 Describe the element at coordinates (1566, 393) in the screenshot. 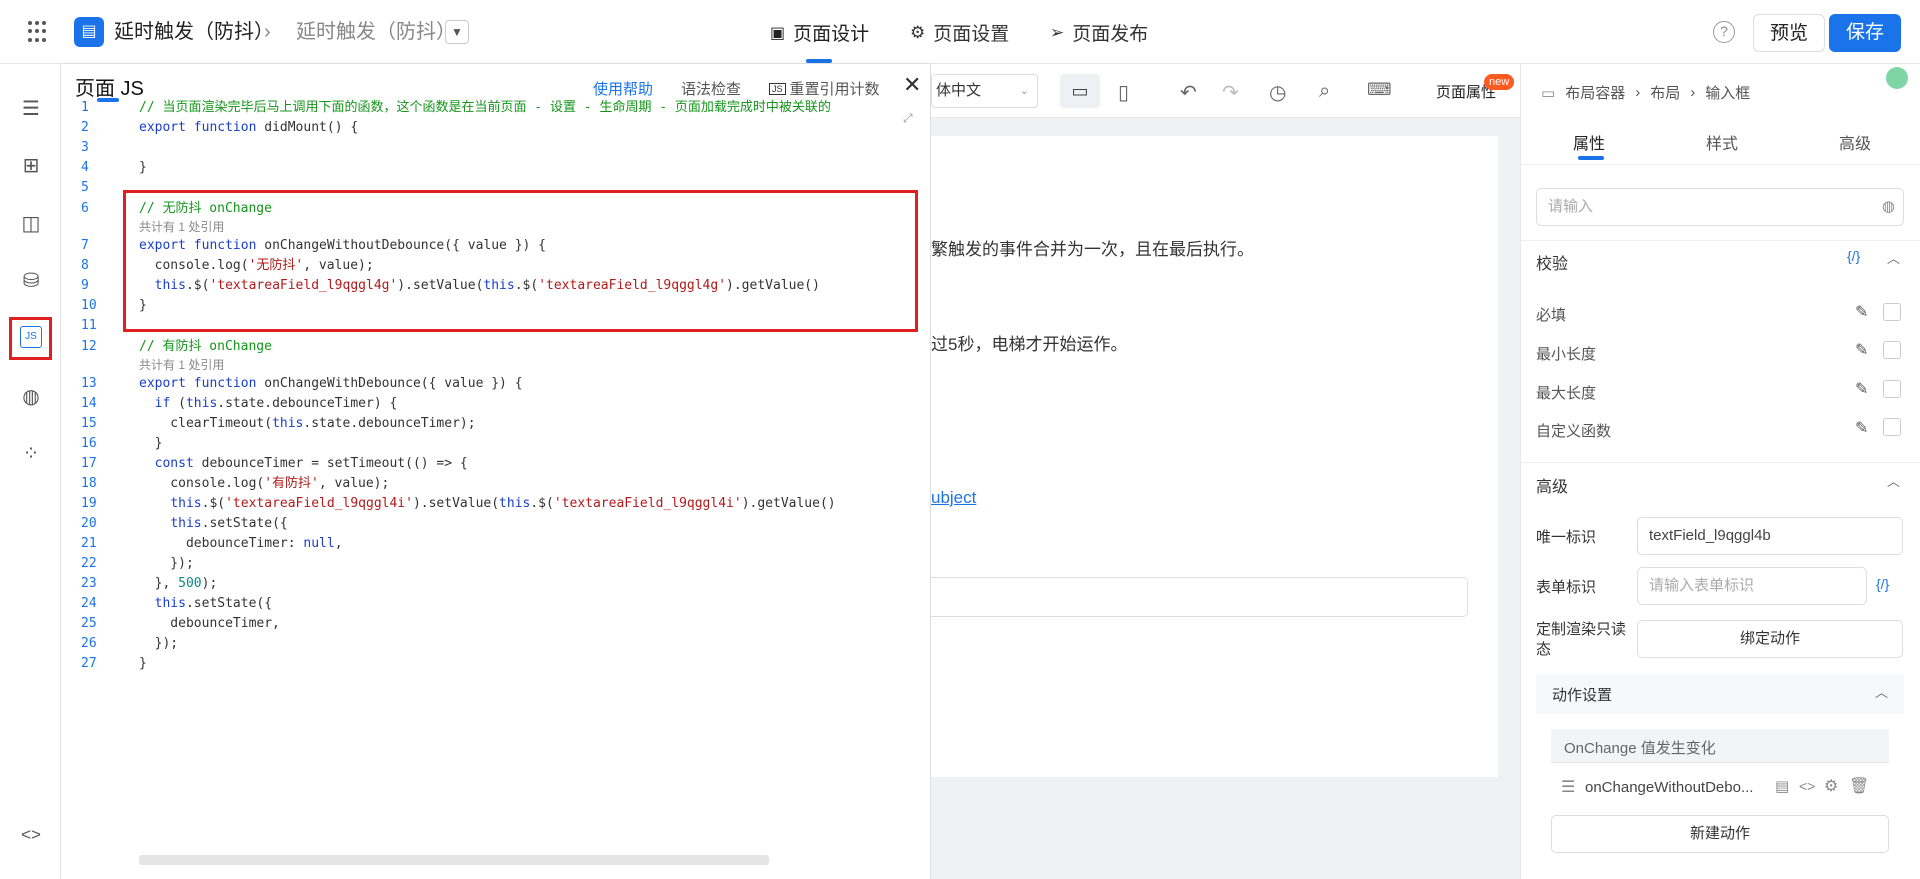

I see `rule-max-length-label: 最大长度` at that location.